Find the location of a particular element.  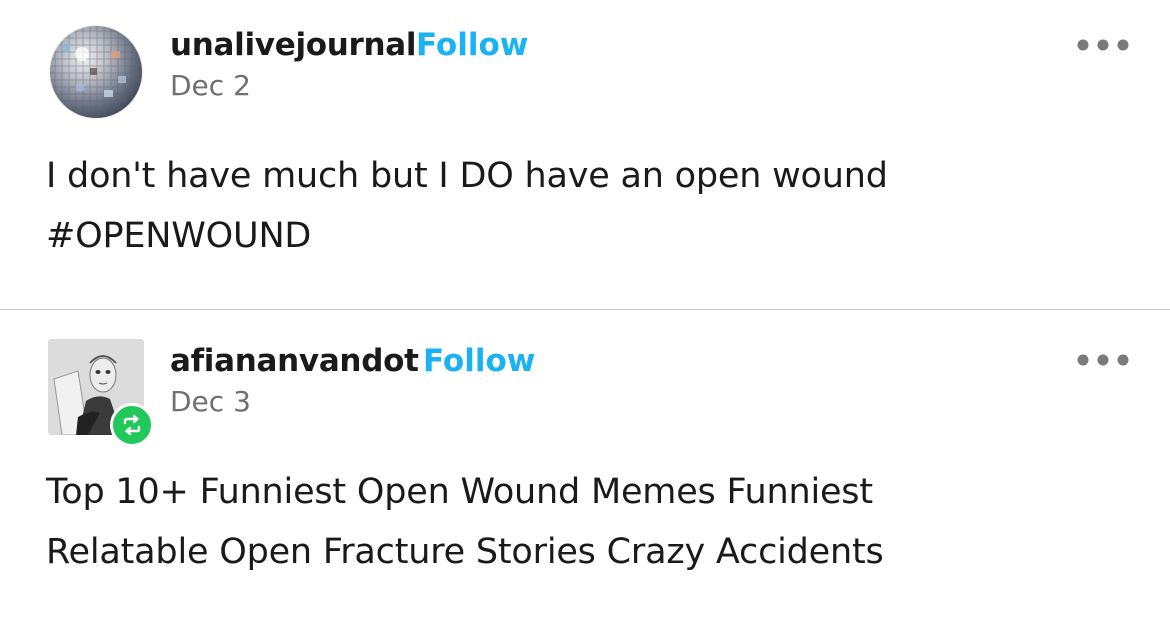

post-date: Dec 2 is located at coordinates (210, 85).